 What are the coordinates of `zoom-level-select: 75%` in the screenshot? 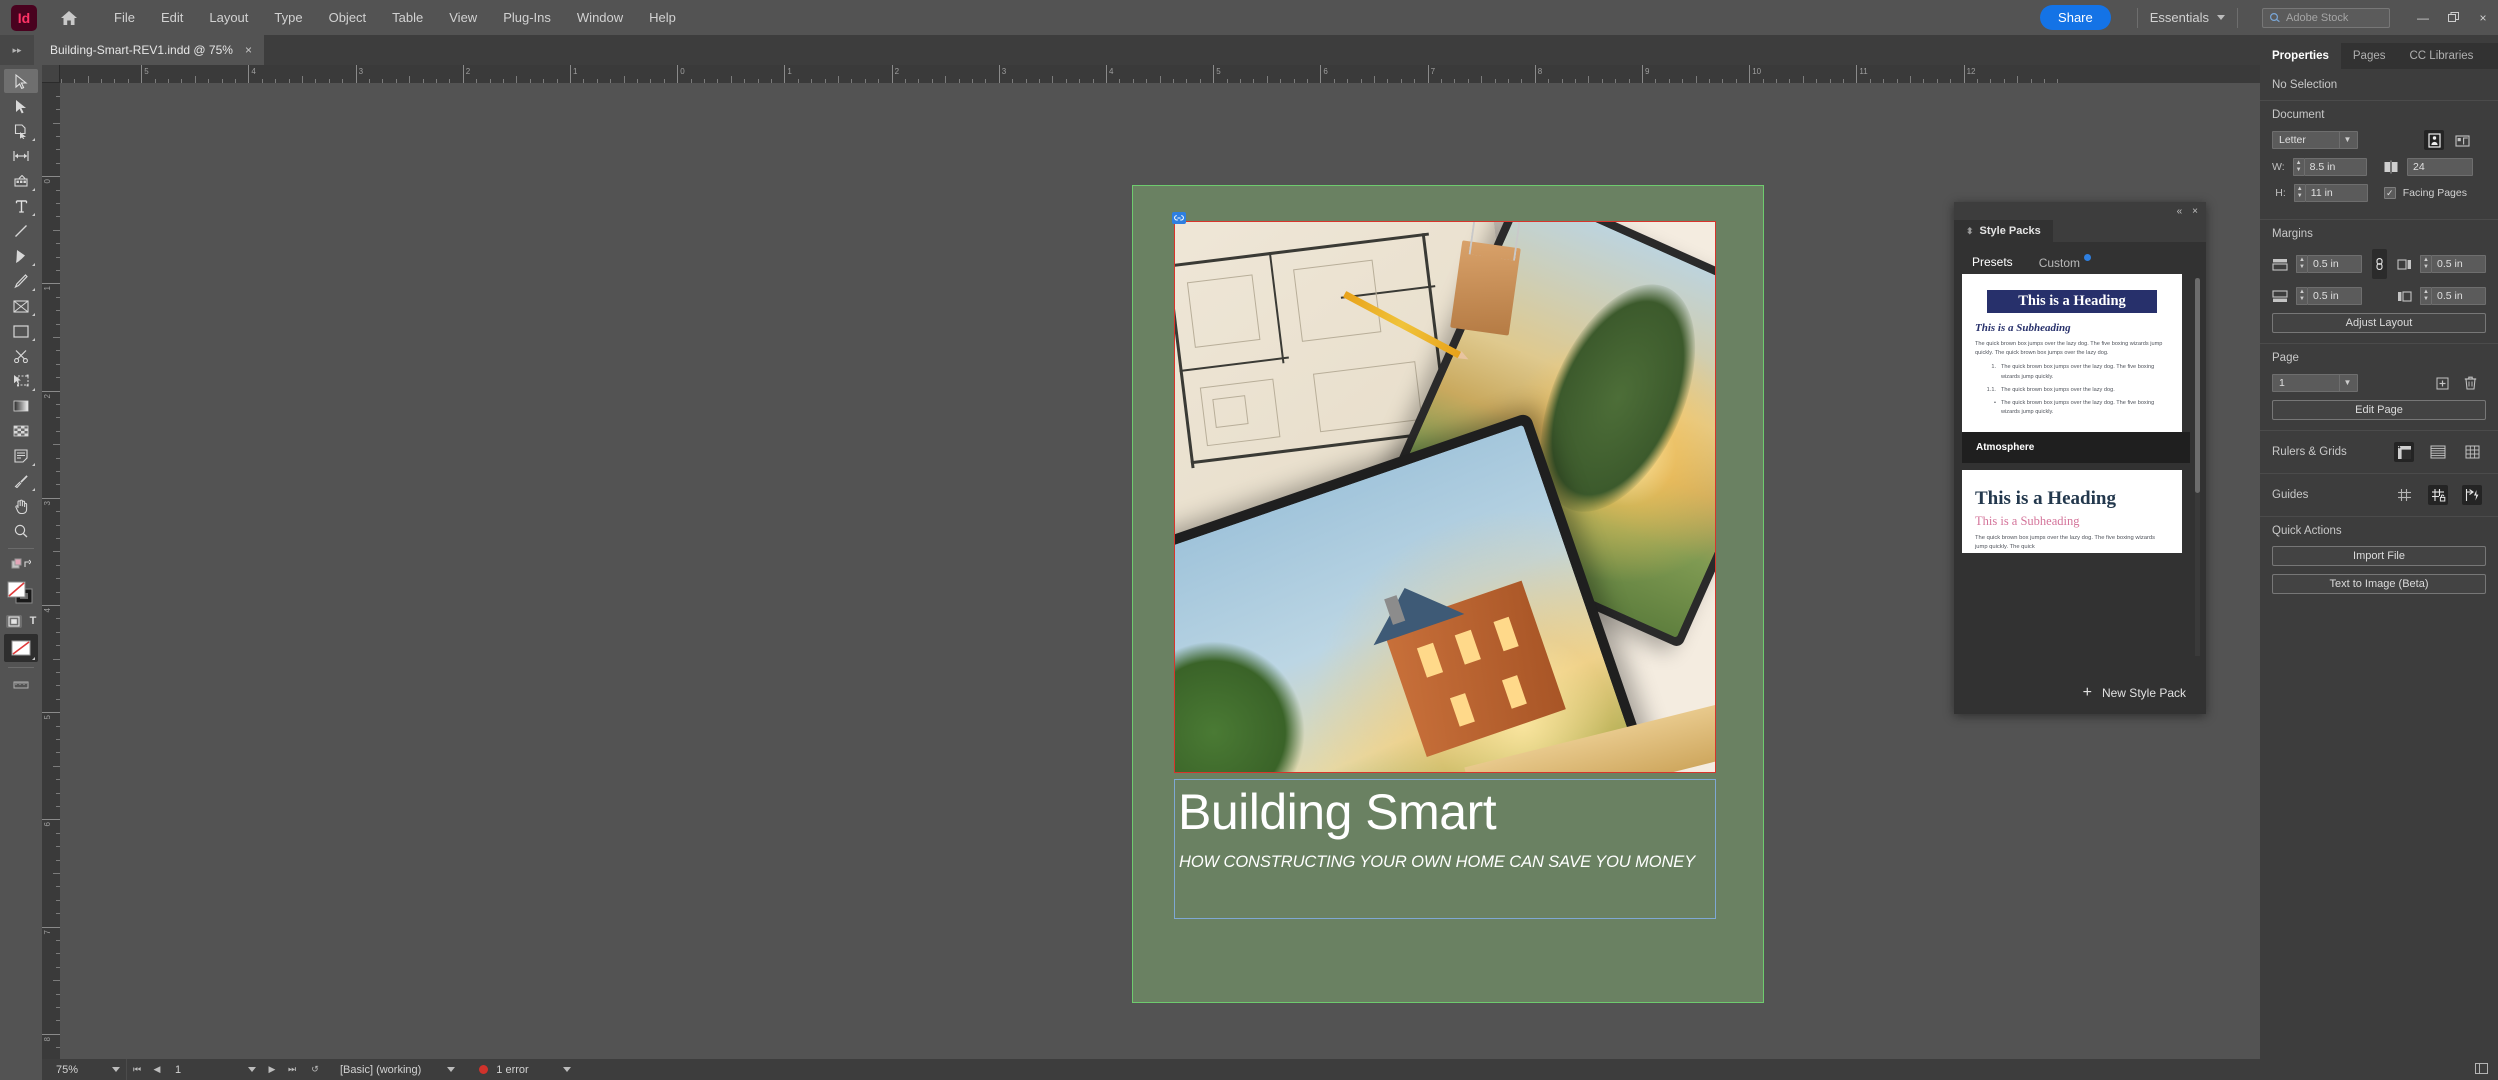 It's located at (84, 1069).